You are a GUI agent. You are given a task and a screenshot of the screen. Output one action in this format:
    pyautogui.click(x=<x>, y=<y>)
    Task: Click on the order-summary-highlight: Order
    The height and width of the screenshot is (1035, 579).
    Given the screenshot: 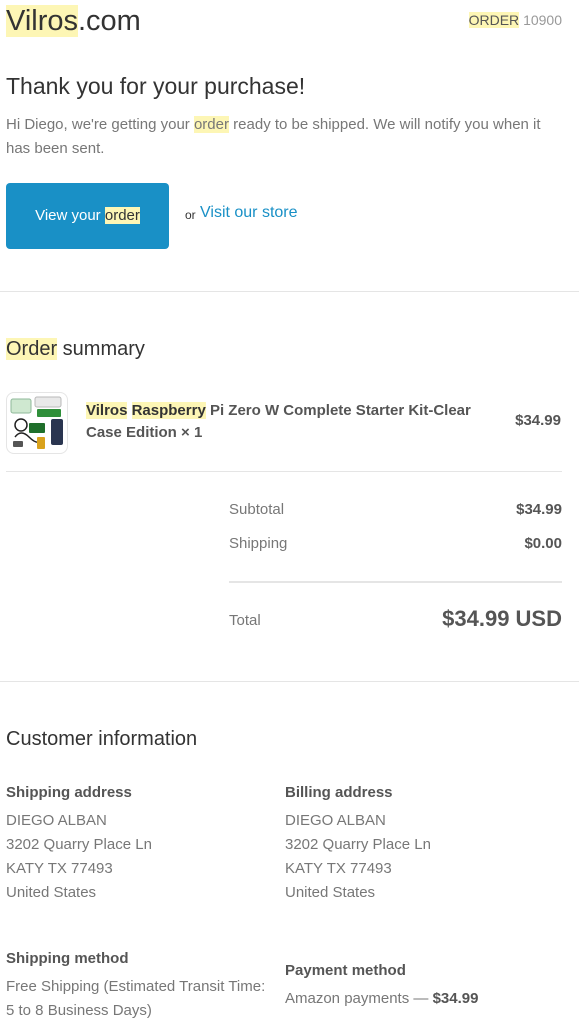 What is the action you would take?
    pyautogui.click(x=32, y=349)
    